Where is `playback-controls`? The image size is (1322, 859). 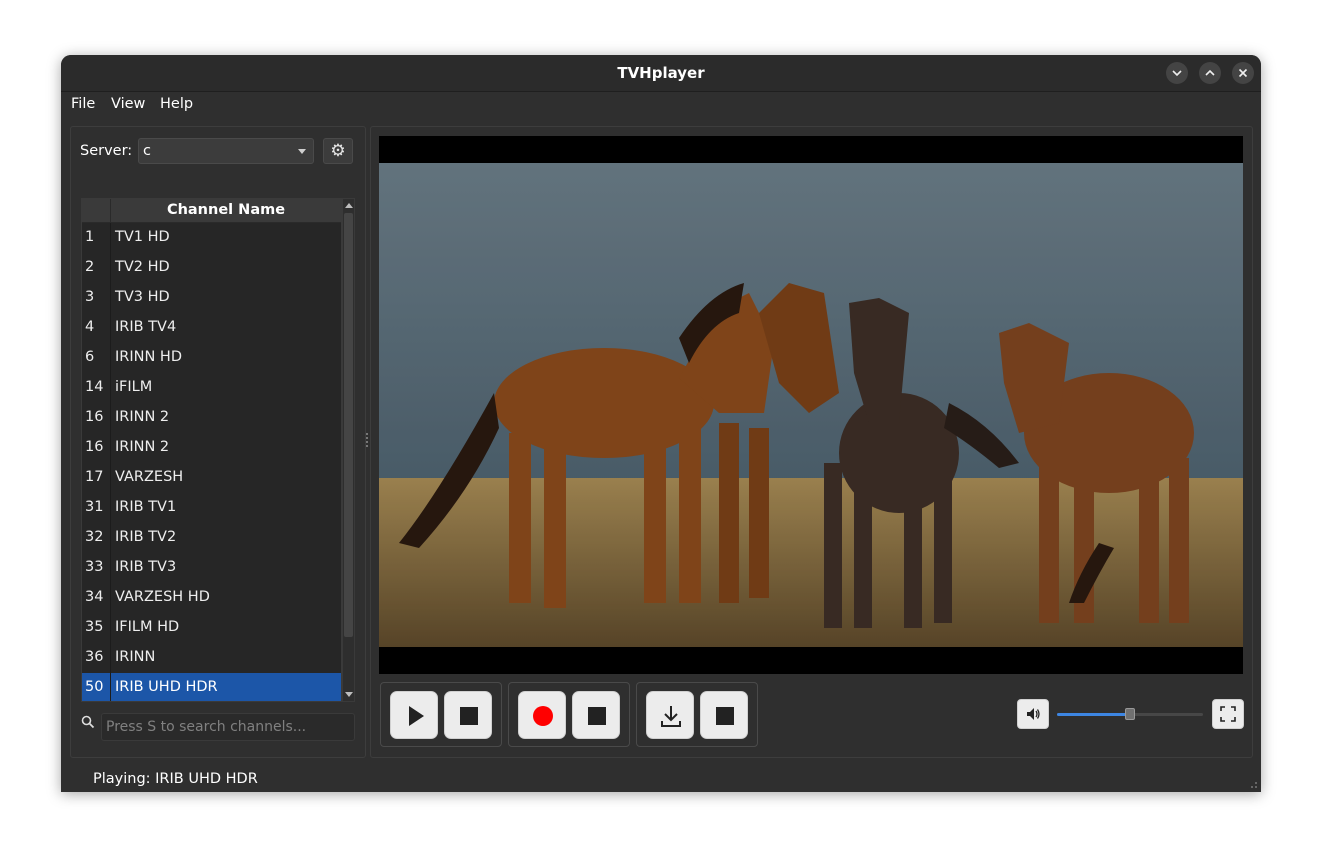 playback-controls is located at coordinates (441, 714).